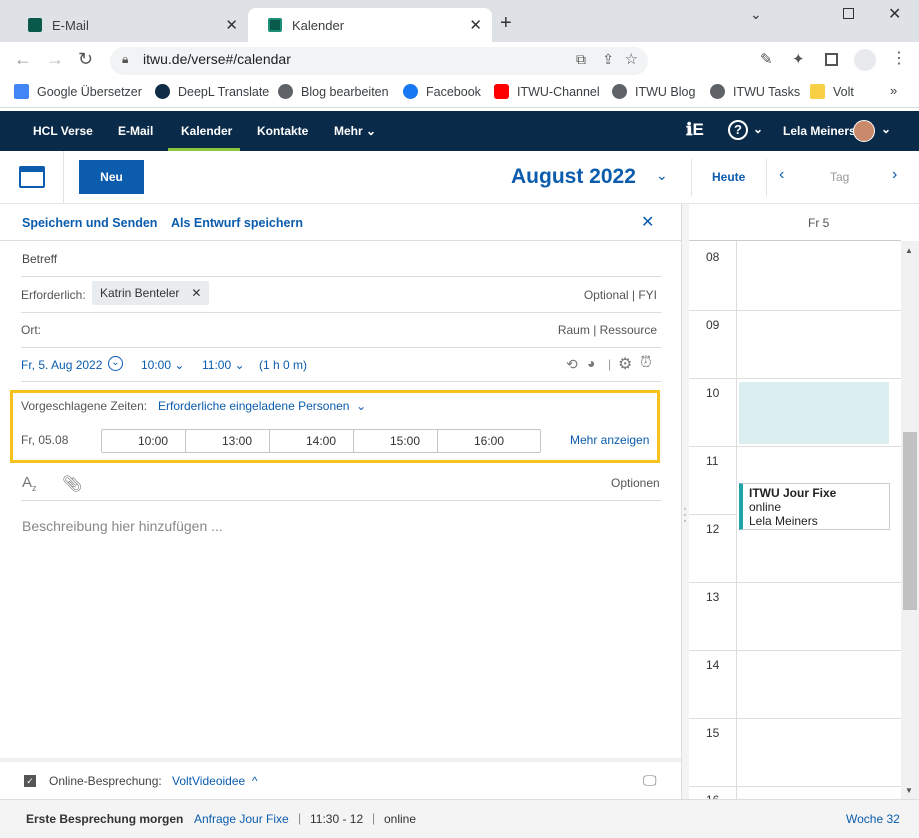 The image size is (919, 838). What do you see at coordinates (370, 25) in the screenshot?
I see `tab-kalender: Kalender ✕` at bounding box center [370, 25].